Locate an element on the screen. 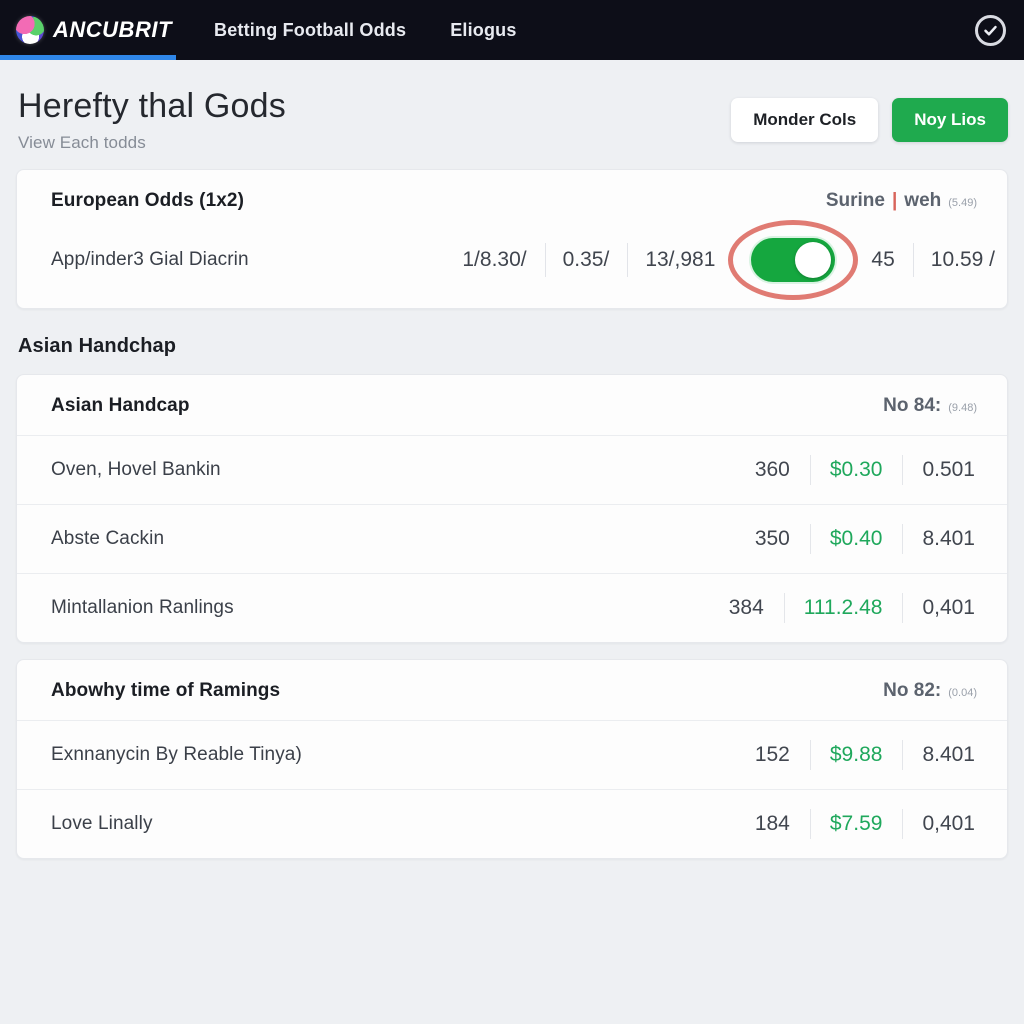  table-row: Mintallanion Ranlings 384 111.2.48 0,401 is located at coordinates (512, 607).